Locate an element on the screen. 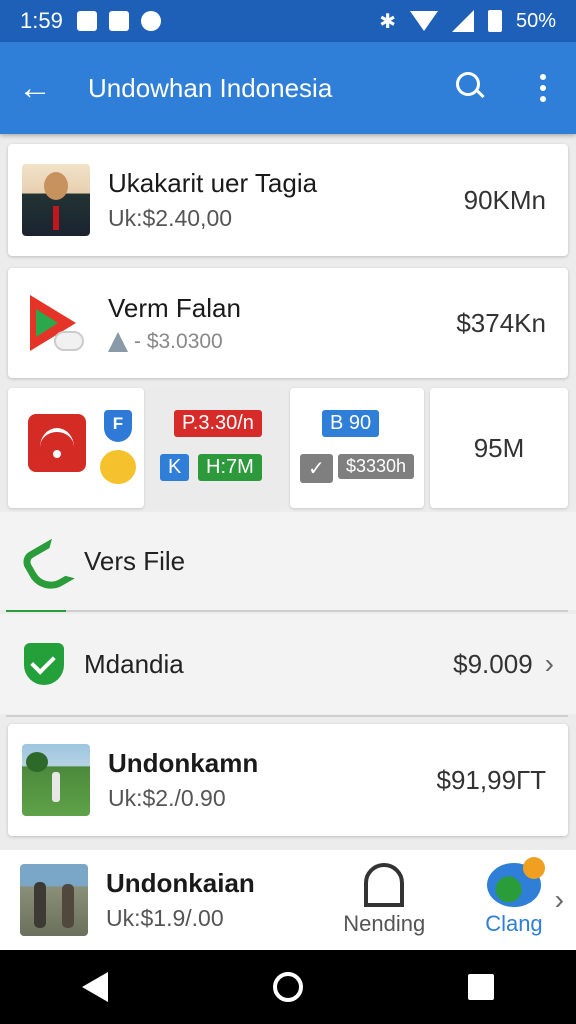 This screenshot has height=1024, width=576. item-price: Uk:$2.40,00 is located at coordinates (170, 218).